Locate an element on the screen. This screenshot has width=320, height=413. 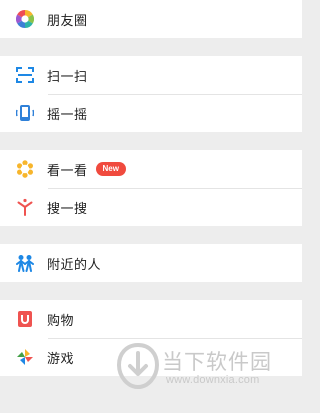
menu-item-moments: 朋友圈 is located at coordinates (151, 19).